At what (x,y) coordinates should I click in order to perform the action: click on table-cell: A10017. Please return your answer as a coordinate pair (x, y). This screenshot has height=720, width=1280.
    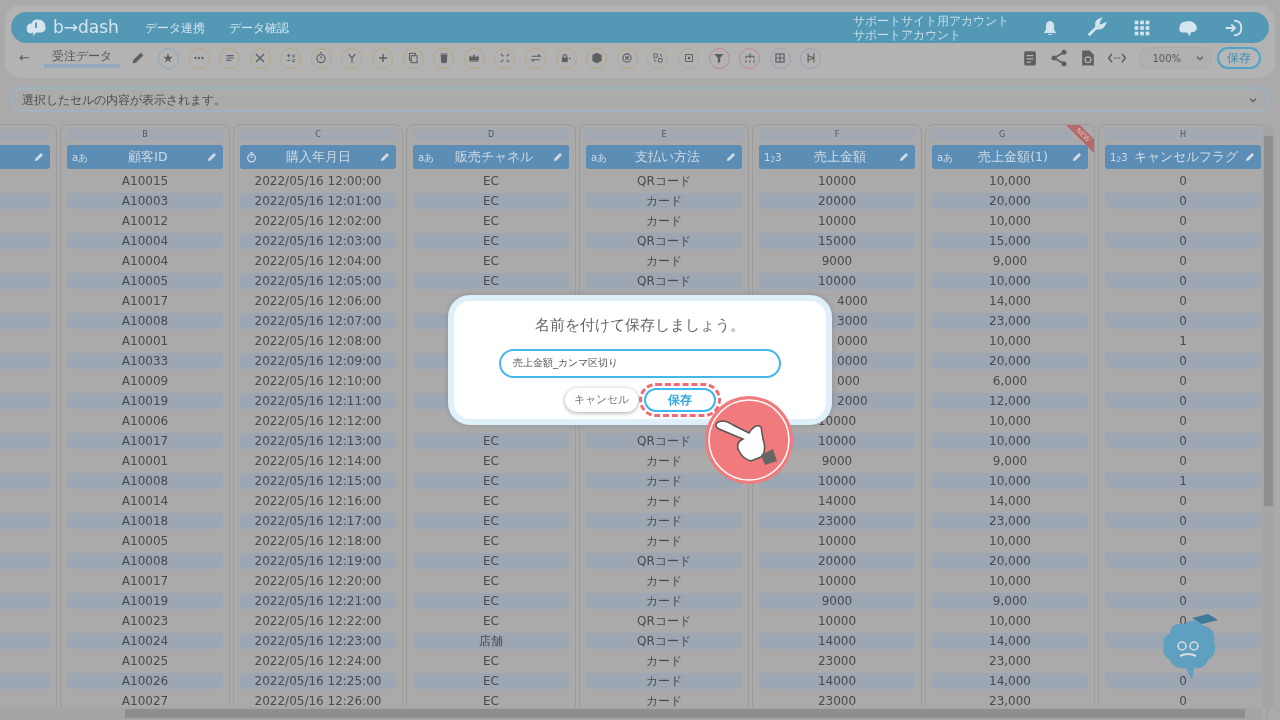
    Looking at the image, I should click on (145, 441).